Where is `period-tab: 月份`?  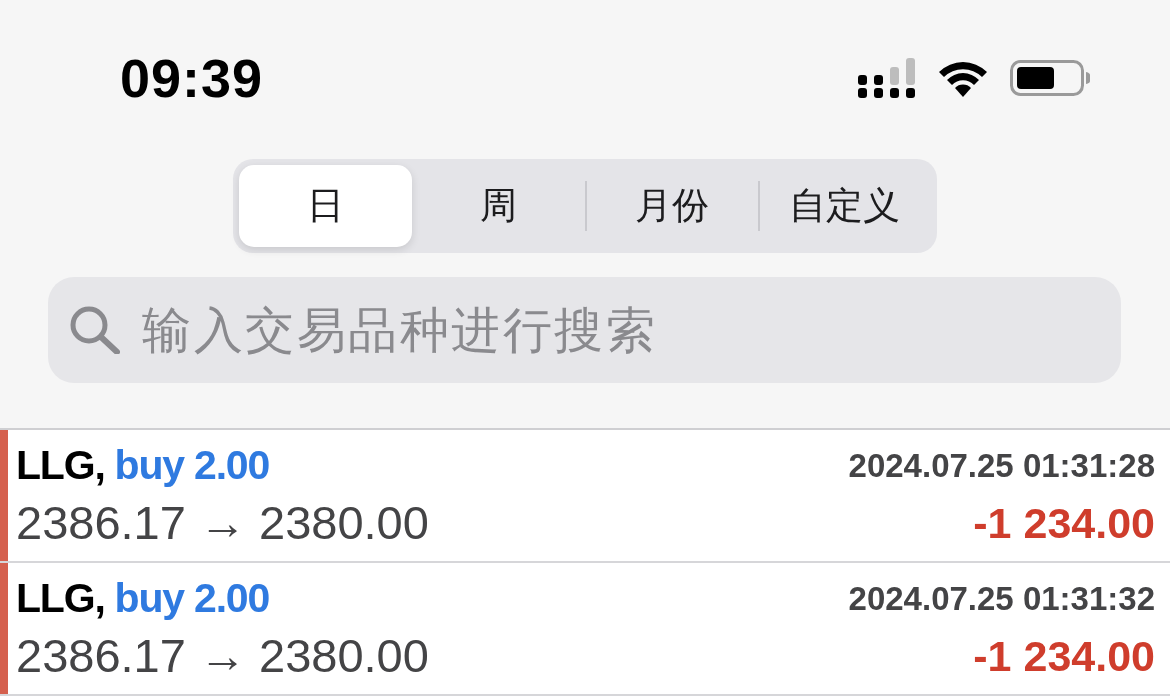
period-tab: 月份 is located at coordinates (671, 206).